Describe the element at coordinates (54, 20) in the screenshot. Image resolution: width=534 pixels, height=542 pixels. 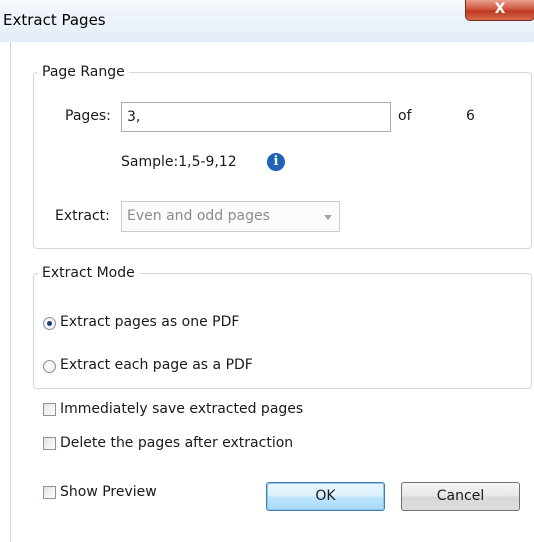
I see `window-title: Extract Pages` at that location.